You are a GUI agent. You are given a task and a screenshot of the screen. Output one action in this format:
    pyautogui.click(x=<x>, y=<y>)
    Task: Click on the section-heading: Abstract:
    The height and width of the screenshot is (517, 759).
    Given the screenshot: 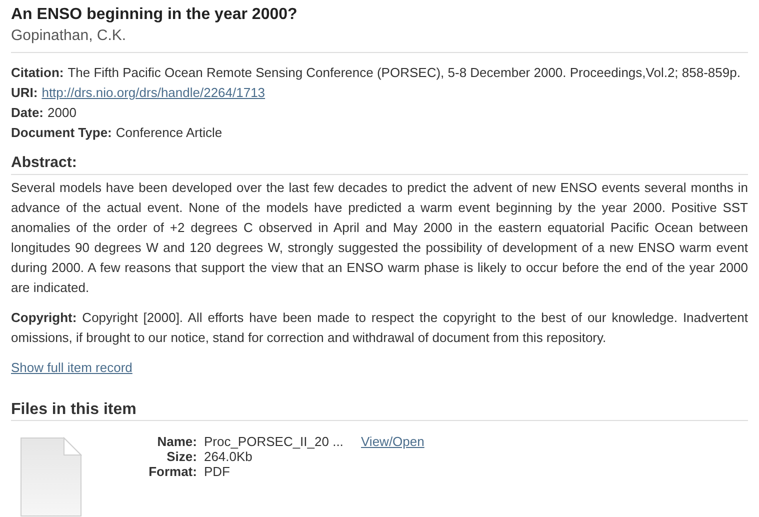 What is the action you would take?
    pyautogui.click(x=44, y=163)
    